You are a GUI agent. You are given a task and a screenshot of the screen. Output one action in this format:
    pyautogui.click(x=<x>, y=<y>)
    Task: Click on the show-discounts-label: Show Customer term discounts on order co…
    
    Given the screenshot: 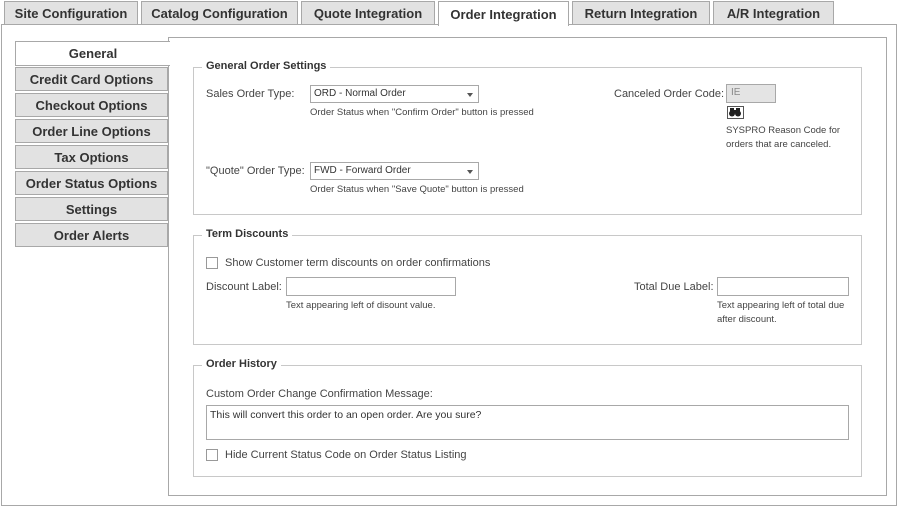 What is the action you would take?
    pyautogui.click(x=358, y=263)
    